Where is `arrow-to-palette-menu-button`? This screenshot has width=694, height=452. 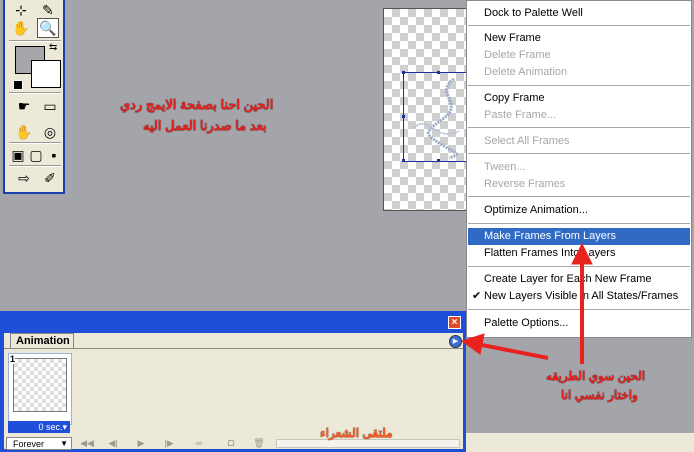 arrow-to-palette-menu-button is located at coordinates (504, 346).